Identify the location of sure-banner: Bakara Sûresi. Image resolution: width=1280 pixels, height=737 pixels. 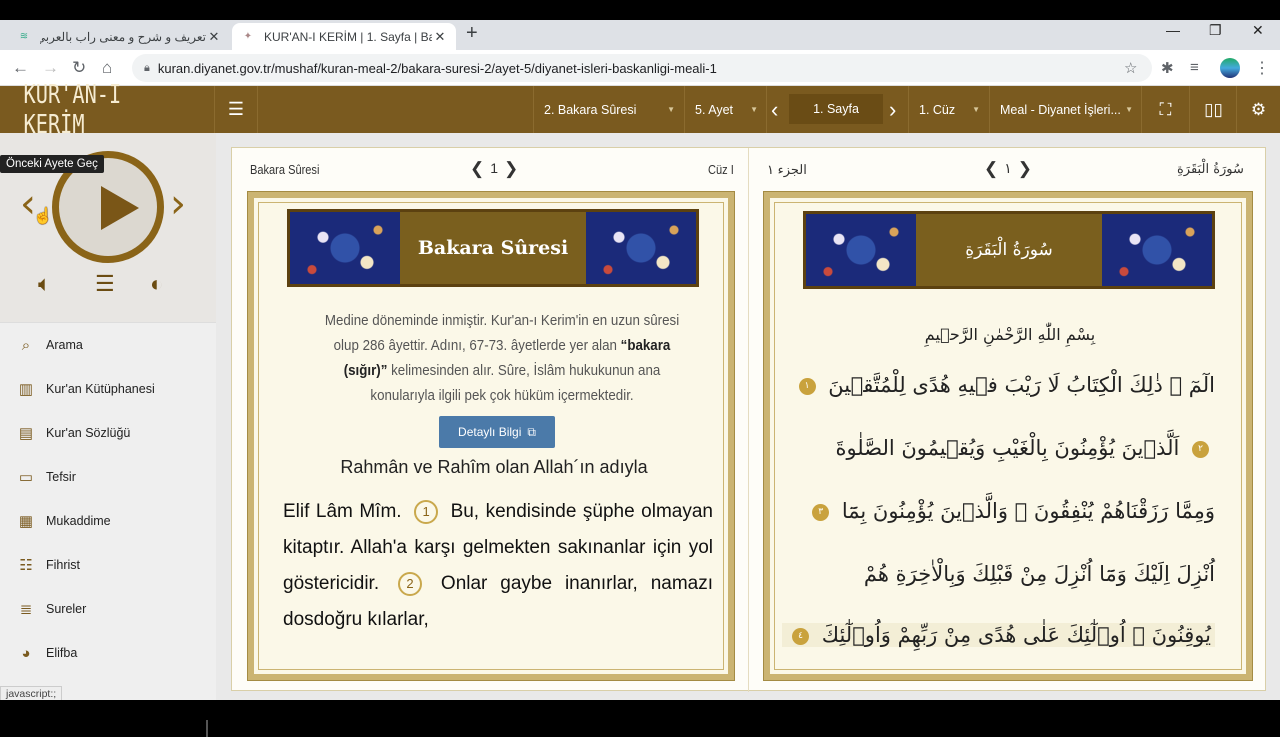
(493, 248).